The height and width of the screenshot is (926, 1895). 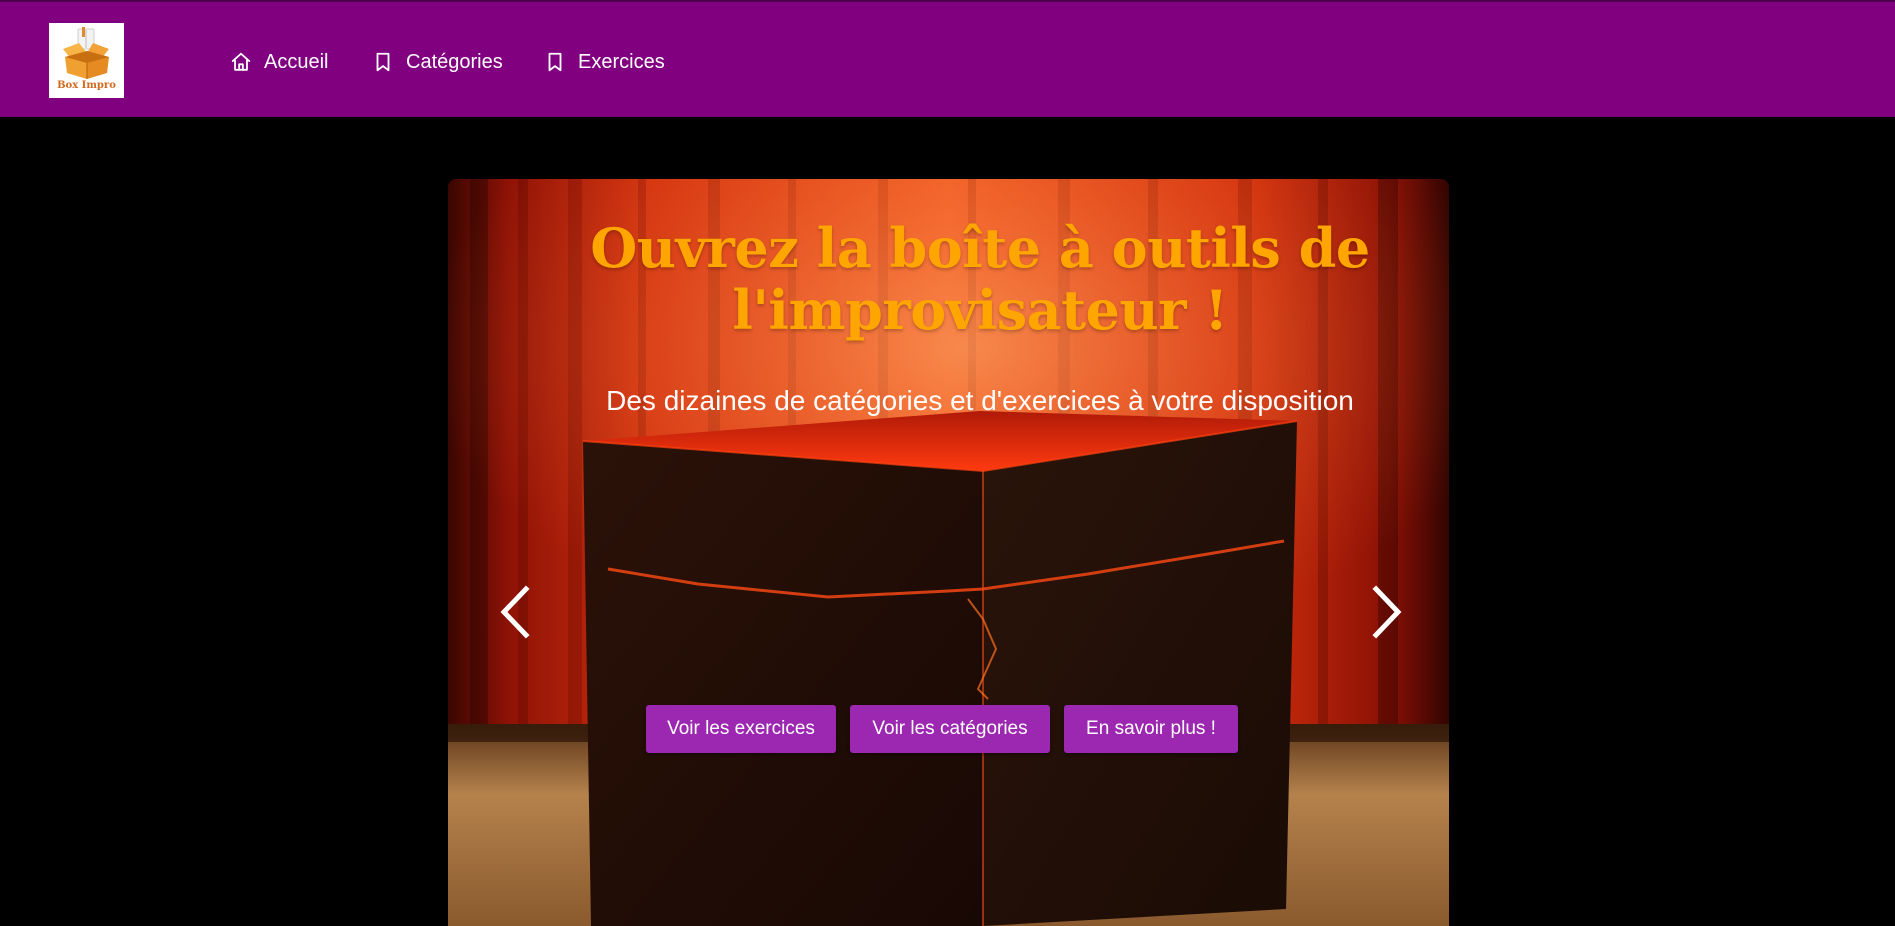 I want to click on carousel-prev-button, so click(x=519, y=612).